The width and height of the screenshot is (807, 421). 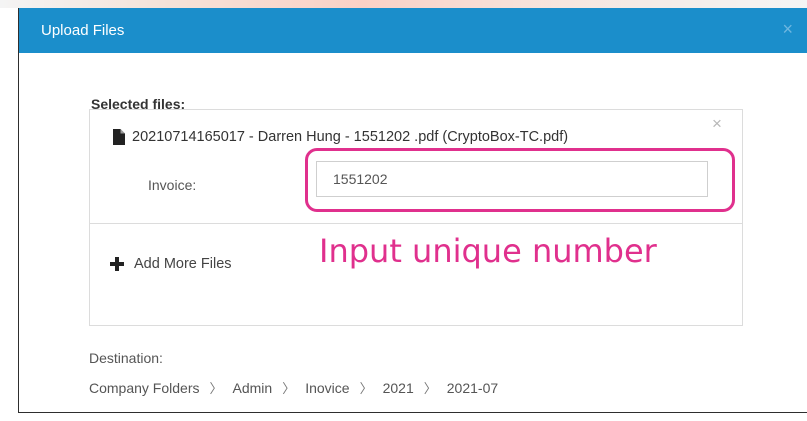 What do you see at coordinates (398, 388) in the screenshot?
I see `breadcrumb-2021: 2021` at bounding box center [398, 388].